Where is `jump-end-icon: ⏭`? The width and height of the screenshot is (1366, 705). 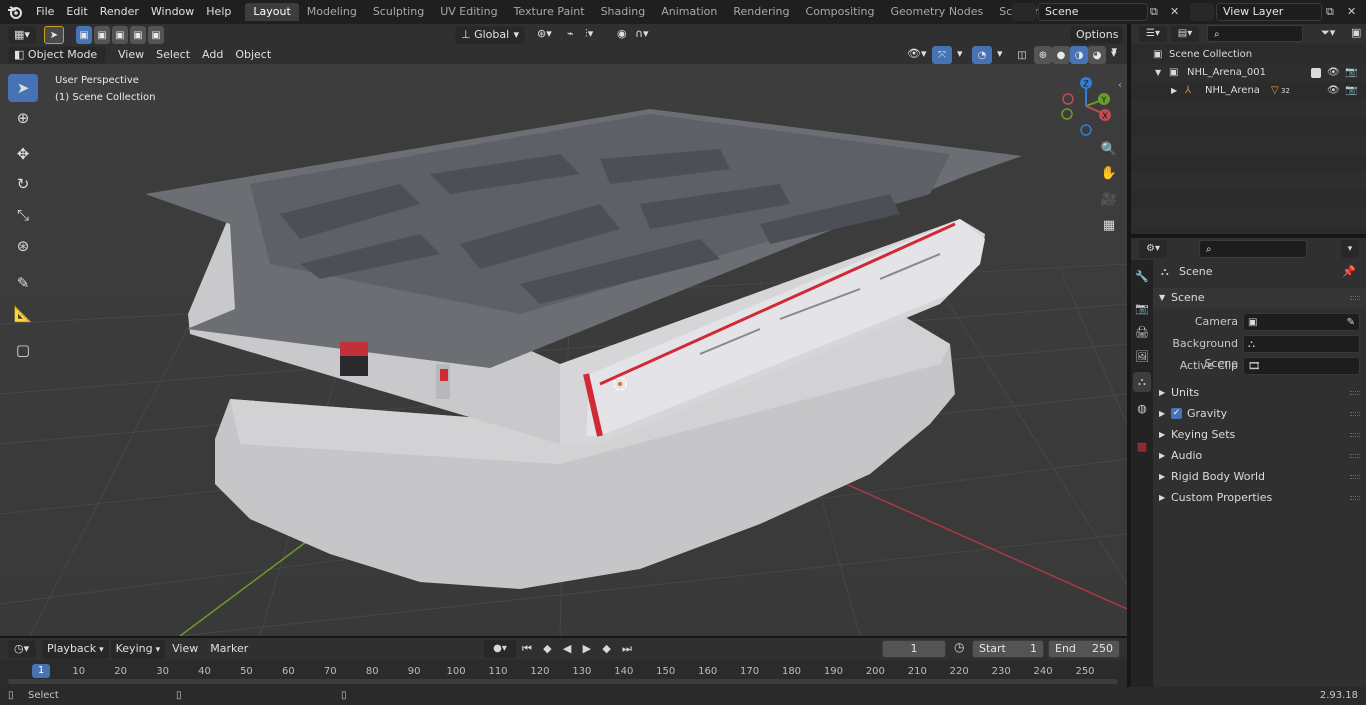 jump-end-icon: ⏭ is located at coordinates (627, 649).